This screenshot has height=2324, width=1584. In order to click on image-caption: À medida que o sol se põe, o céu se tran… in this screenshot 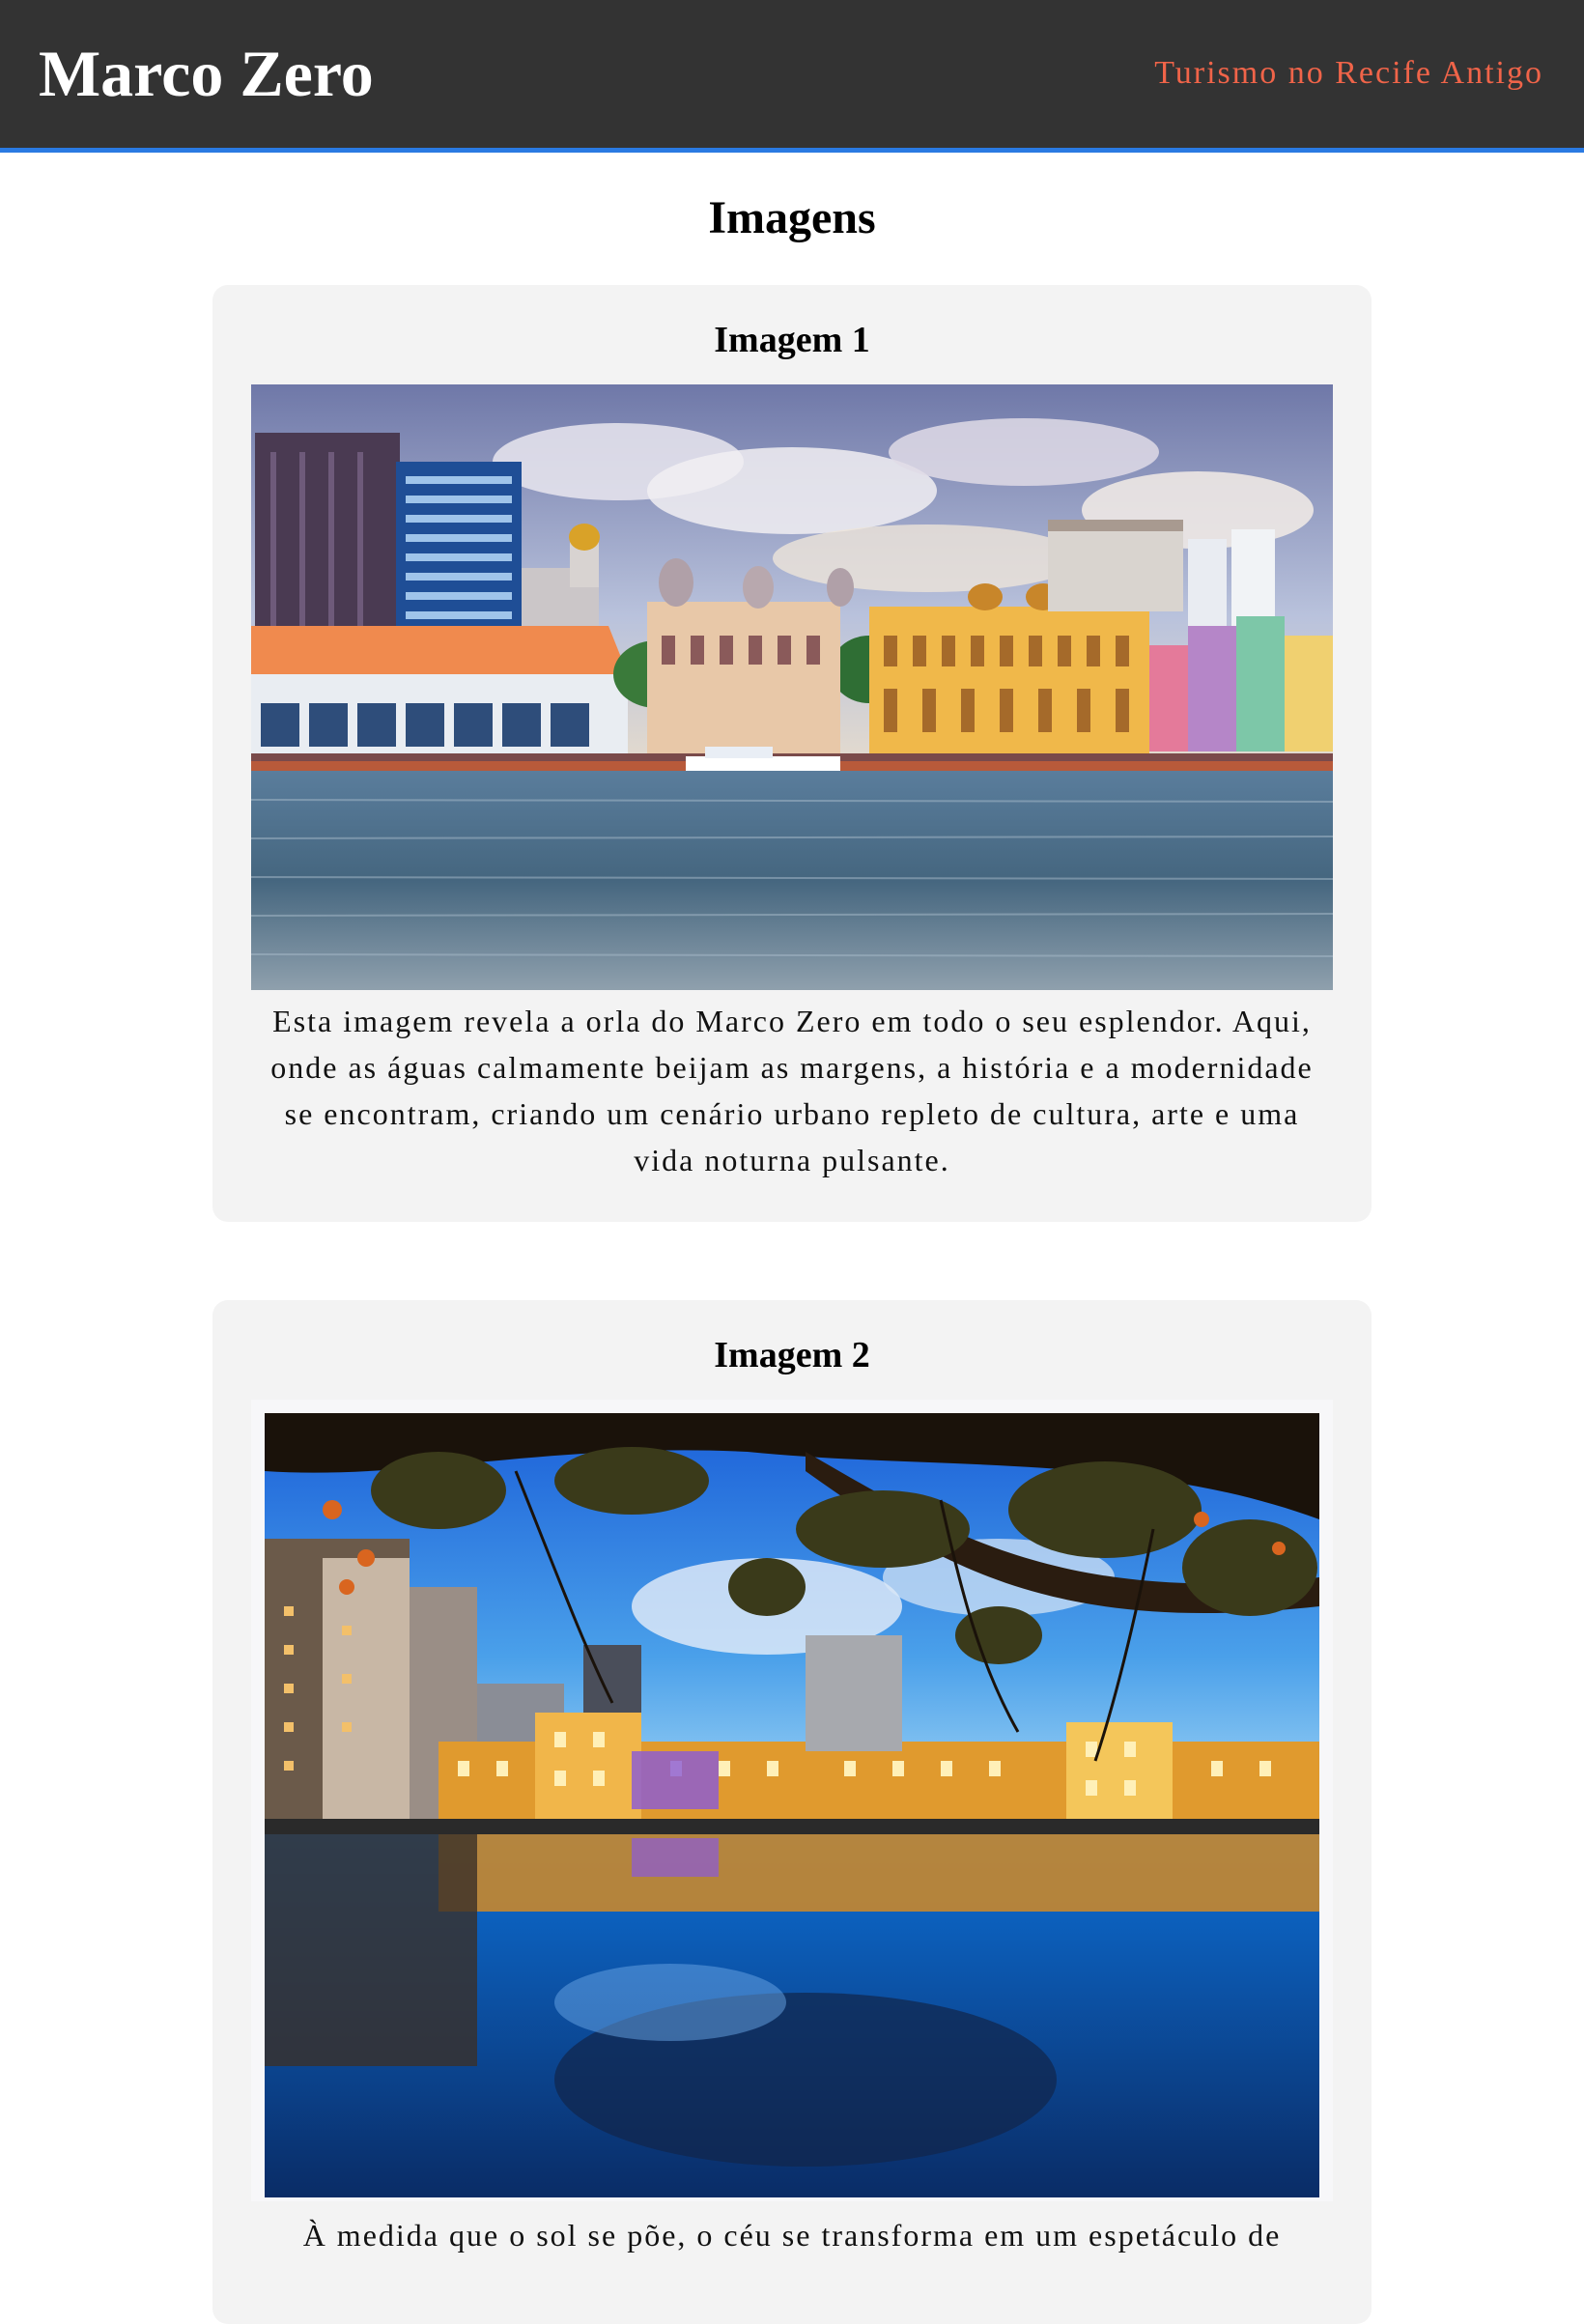, I will do `click(792, 2235)`.